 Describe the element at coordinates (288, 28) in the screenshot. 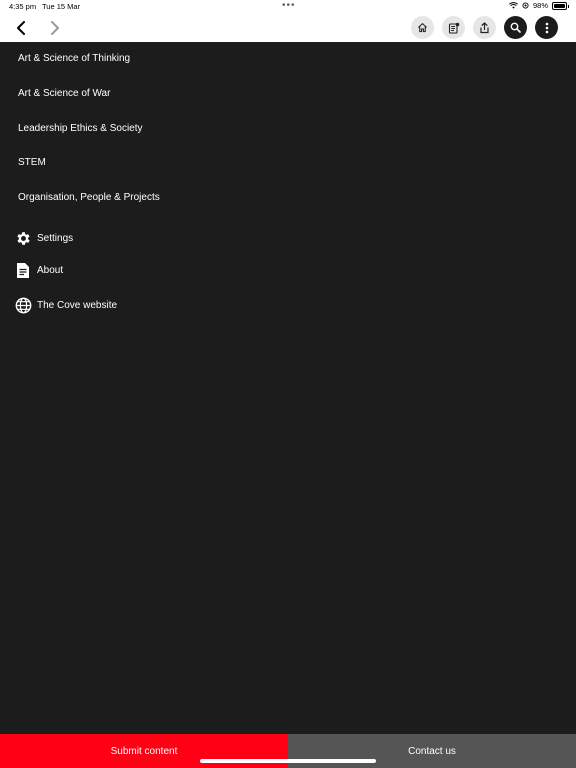

I see `top-toolbar` at that location.